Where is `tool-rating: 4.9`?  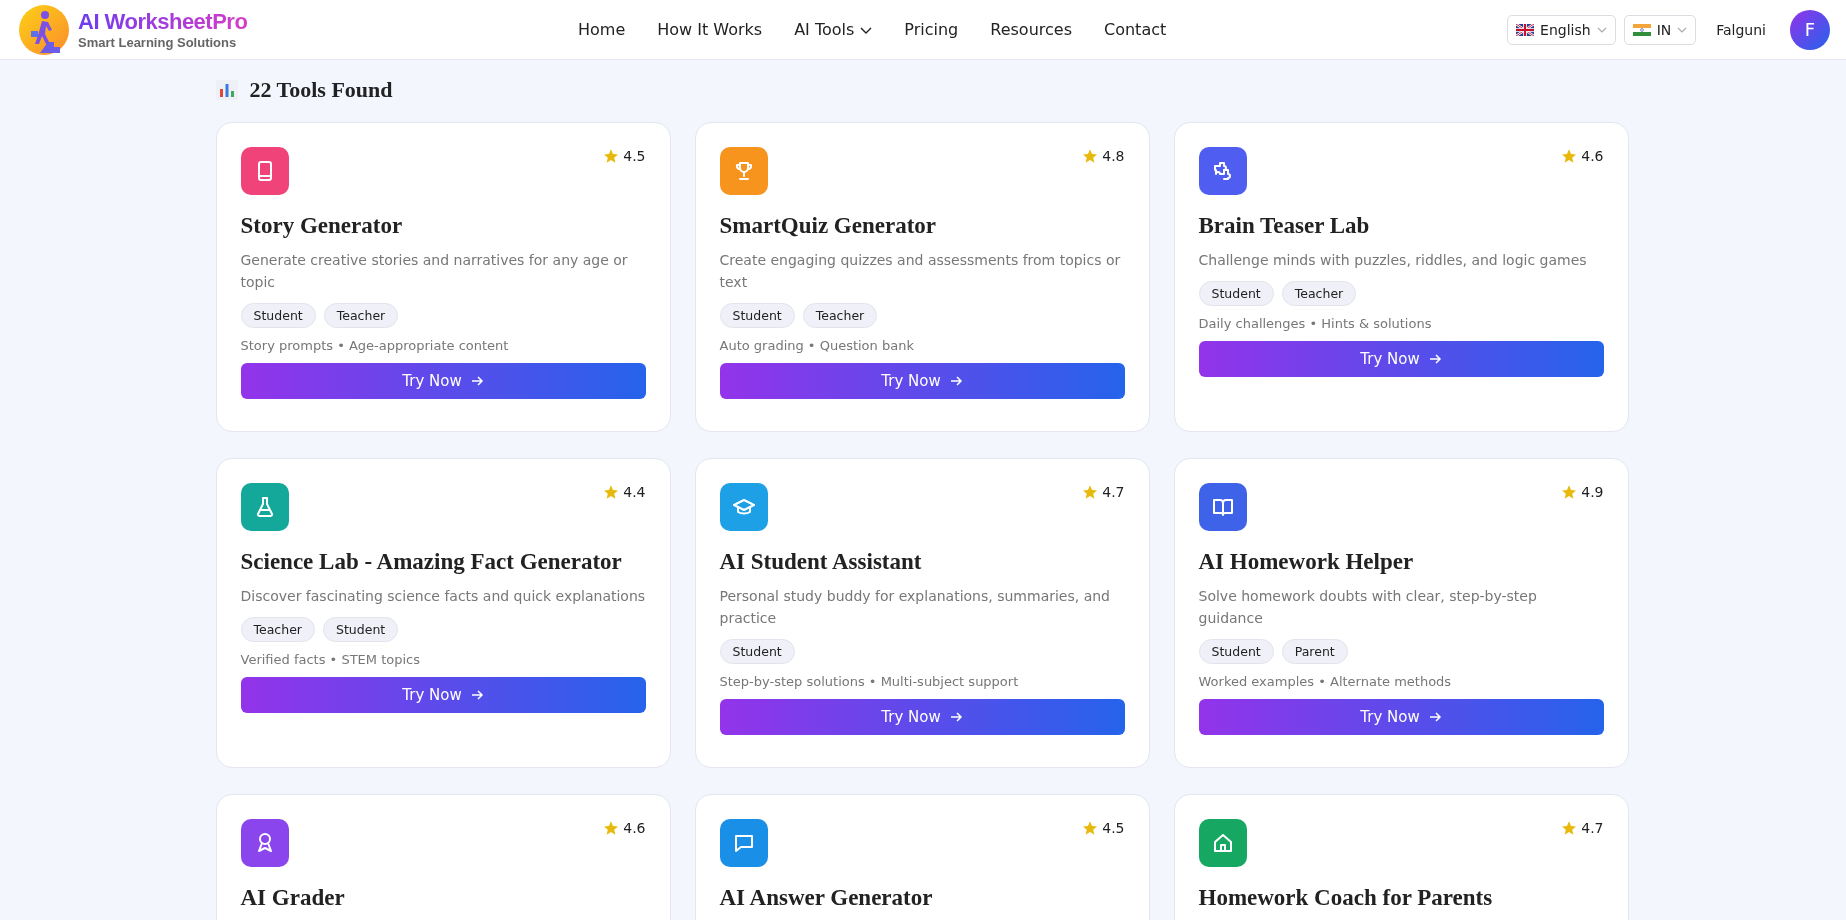
tool-rating: 4.9 is located at coordinates (1592, 492).